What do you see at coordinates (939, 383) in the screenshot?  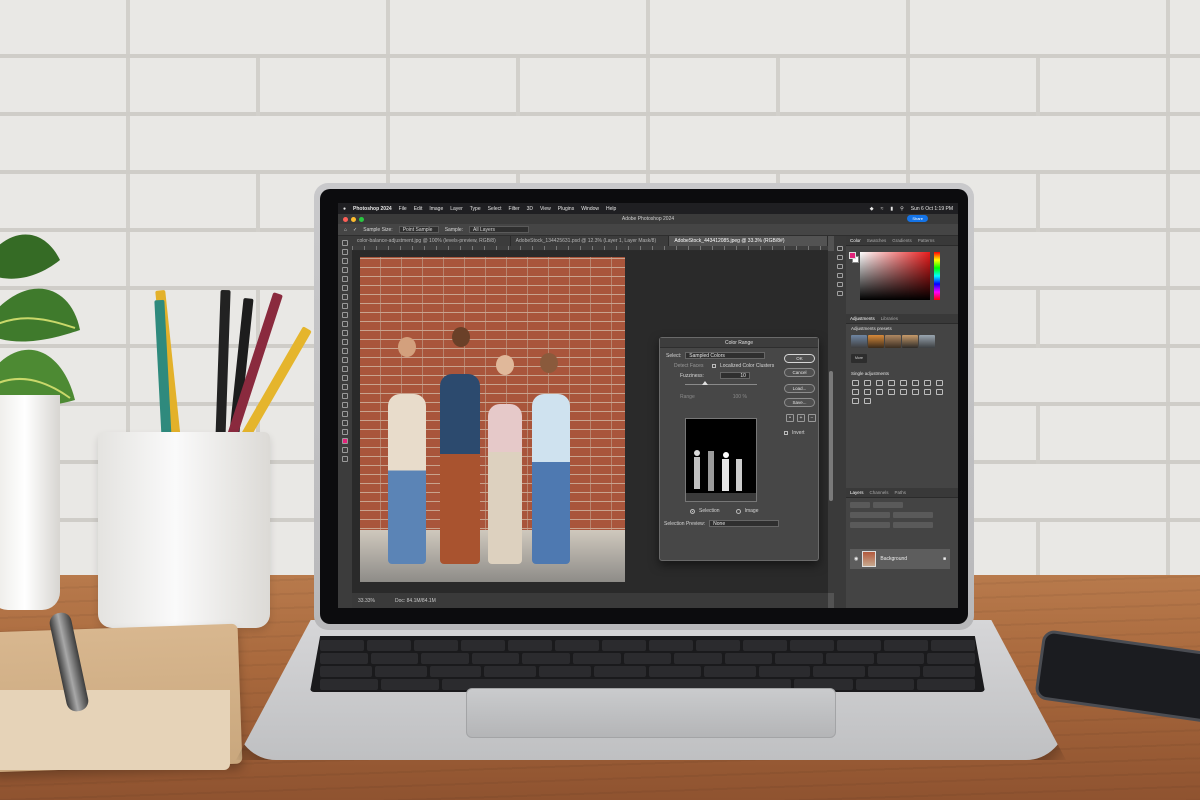 I see `black-white-icon` at bounding box center [939, 383].